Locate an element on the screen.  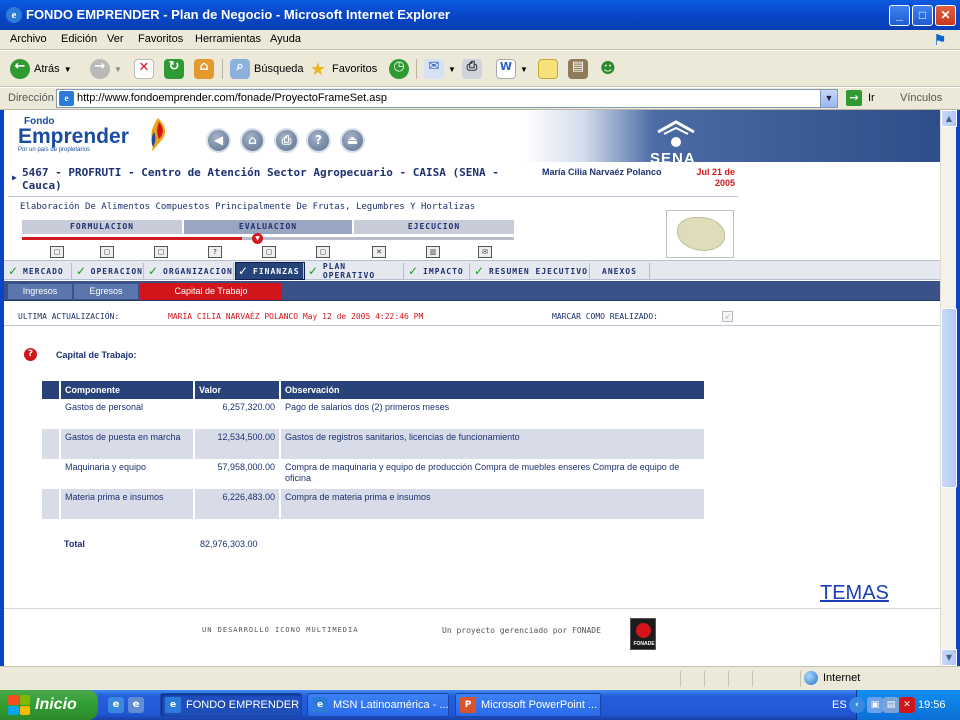
menu-favoritos: Favoritos is located at coordinates (160, 39).